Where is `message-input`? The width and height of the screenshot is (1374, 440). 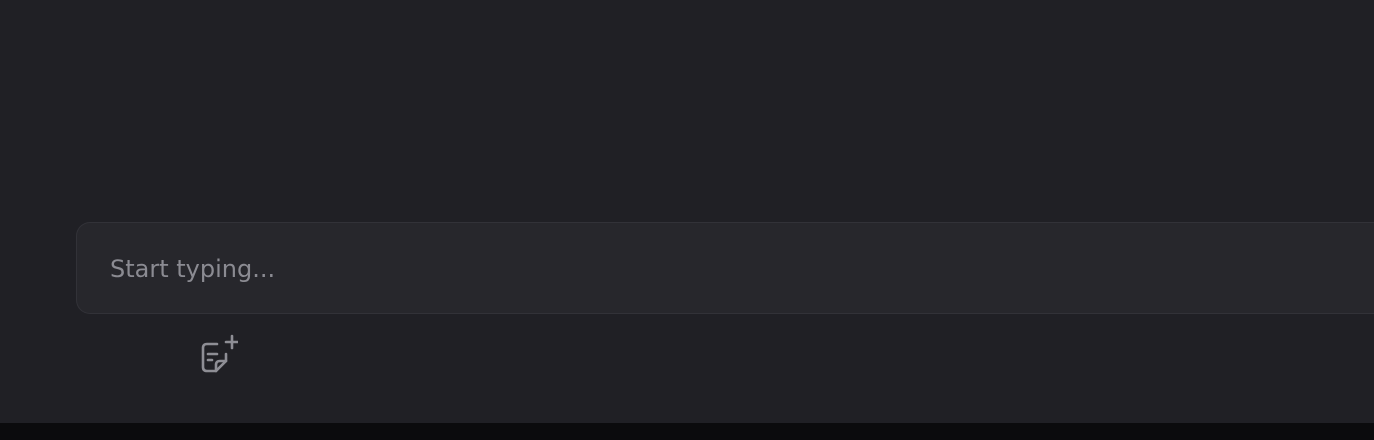
message-input is located at coordinates (710, 269).